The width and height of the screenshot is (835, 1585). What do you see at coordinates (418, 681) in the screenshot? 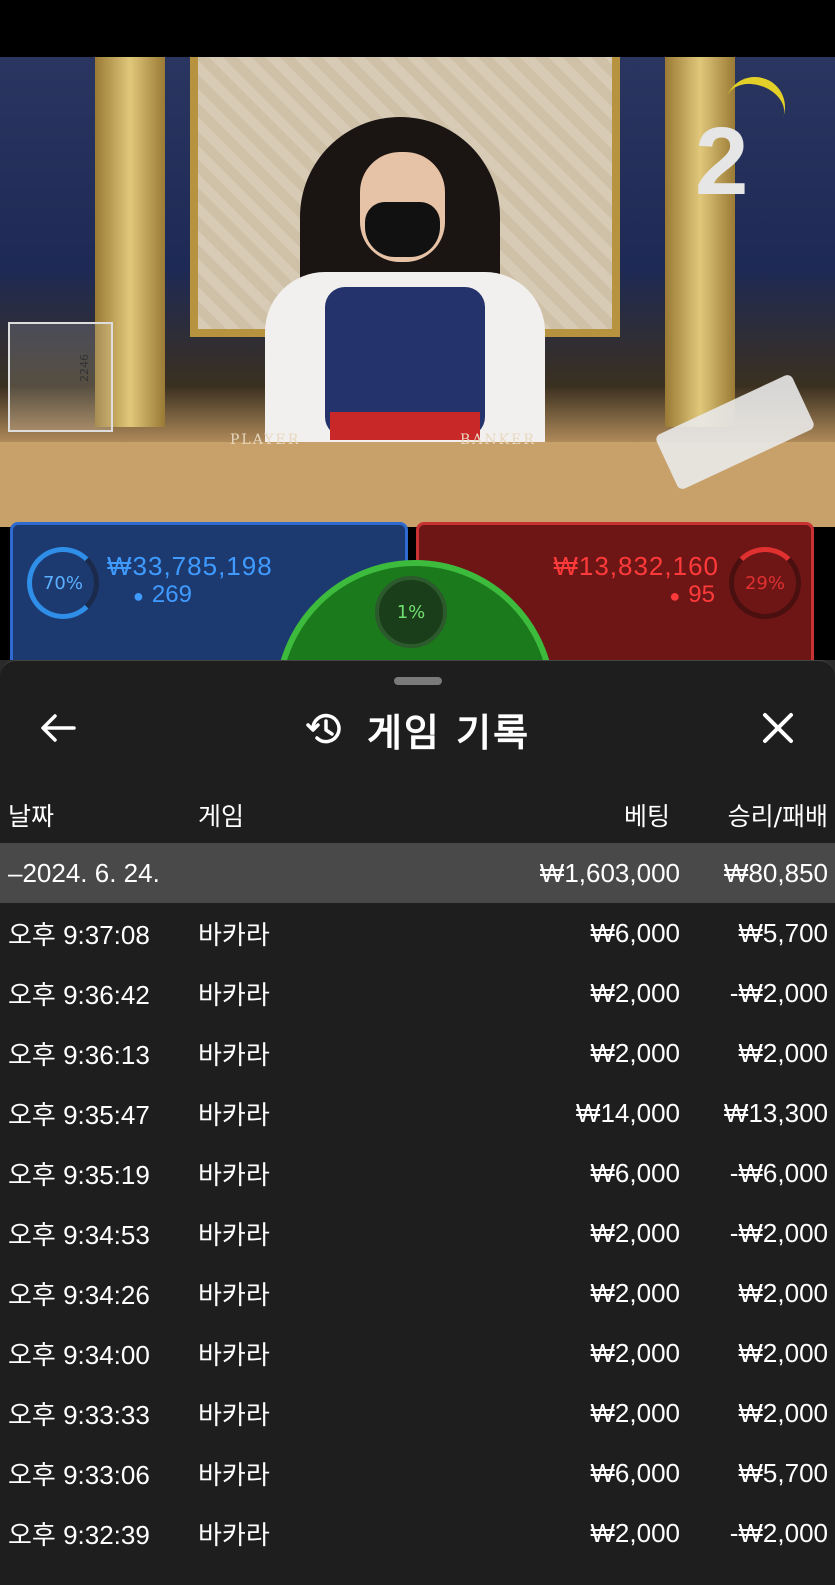
I see `drag-handle` at bounding box center [418, 681].